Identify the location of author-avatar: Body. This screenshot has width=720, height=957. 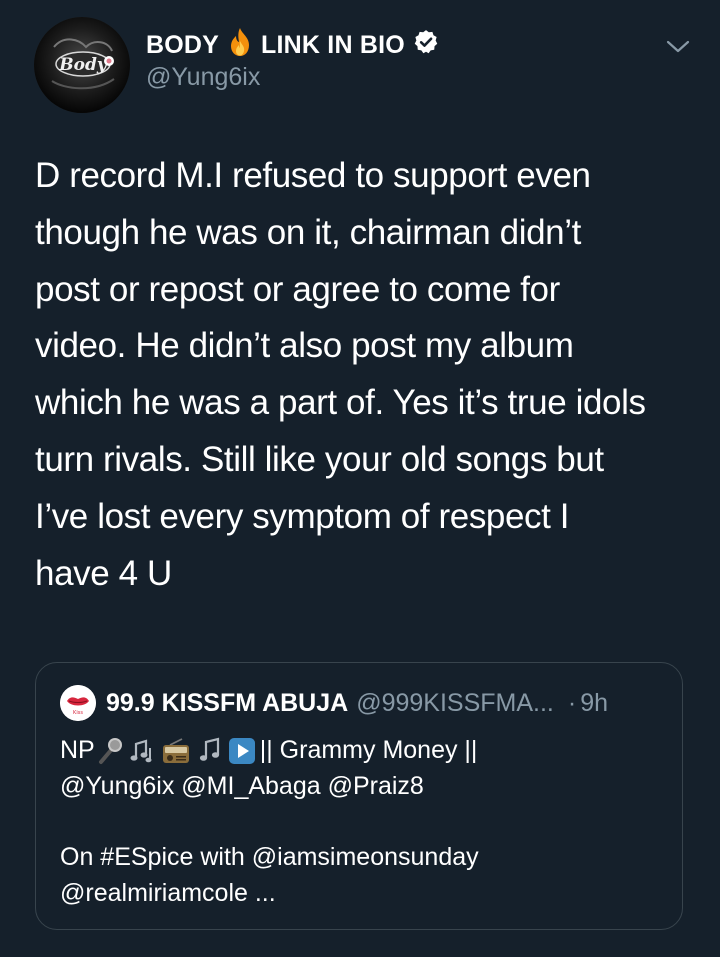
(82, 65).